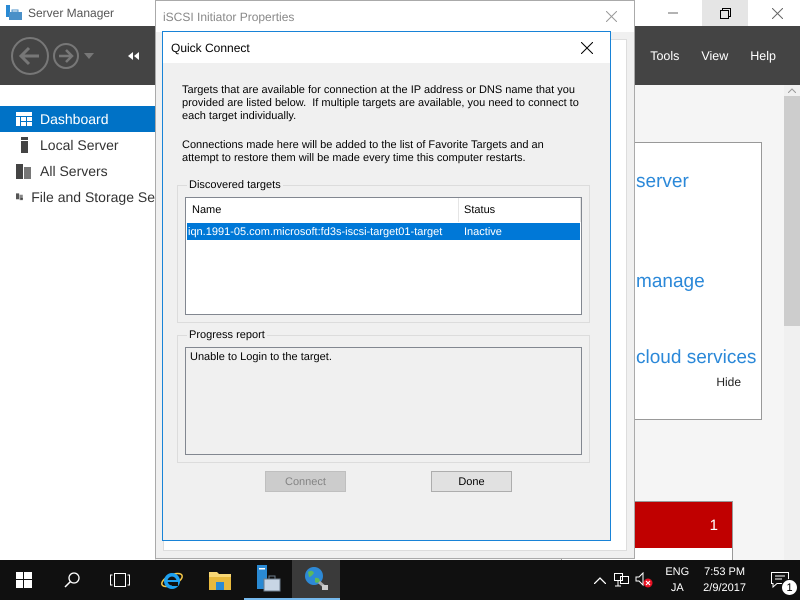  Describe the element at coordinates (322, 210) in the screenshot. I see `column-header: Name` at that location.